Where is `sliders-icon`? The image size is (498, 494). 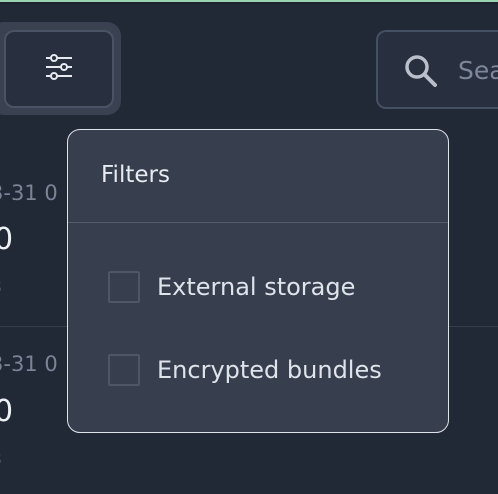
sliders-icon is located at coordinates (59, 69).